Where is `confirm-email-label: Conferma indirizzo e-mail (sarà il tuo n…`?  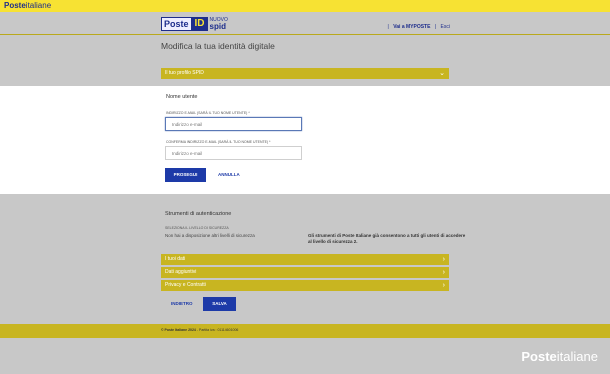
confirm-email-label: Conferma indirizzo e-mail (sarà il tuo n… is located at coordinates (218, 142).